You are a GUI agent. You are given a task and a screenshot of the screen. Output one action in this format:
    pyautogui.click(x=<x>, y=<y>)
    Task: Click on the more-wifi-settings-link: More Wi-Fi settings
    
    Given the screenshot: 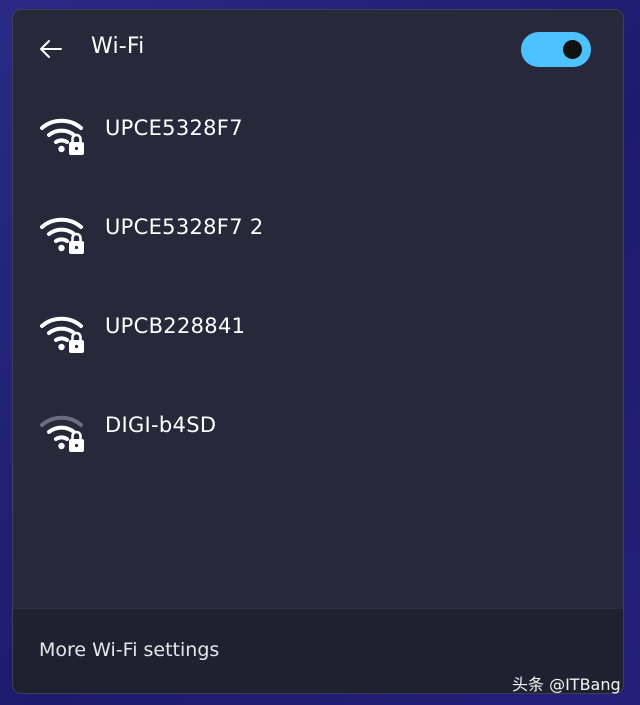 What is the action you would take?
    pyautogui.click(x=129, y=650)
    